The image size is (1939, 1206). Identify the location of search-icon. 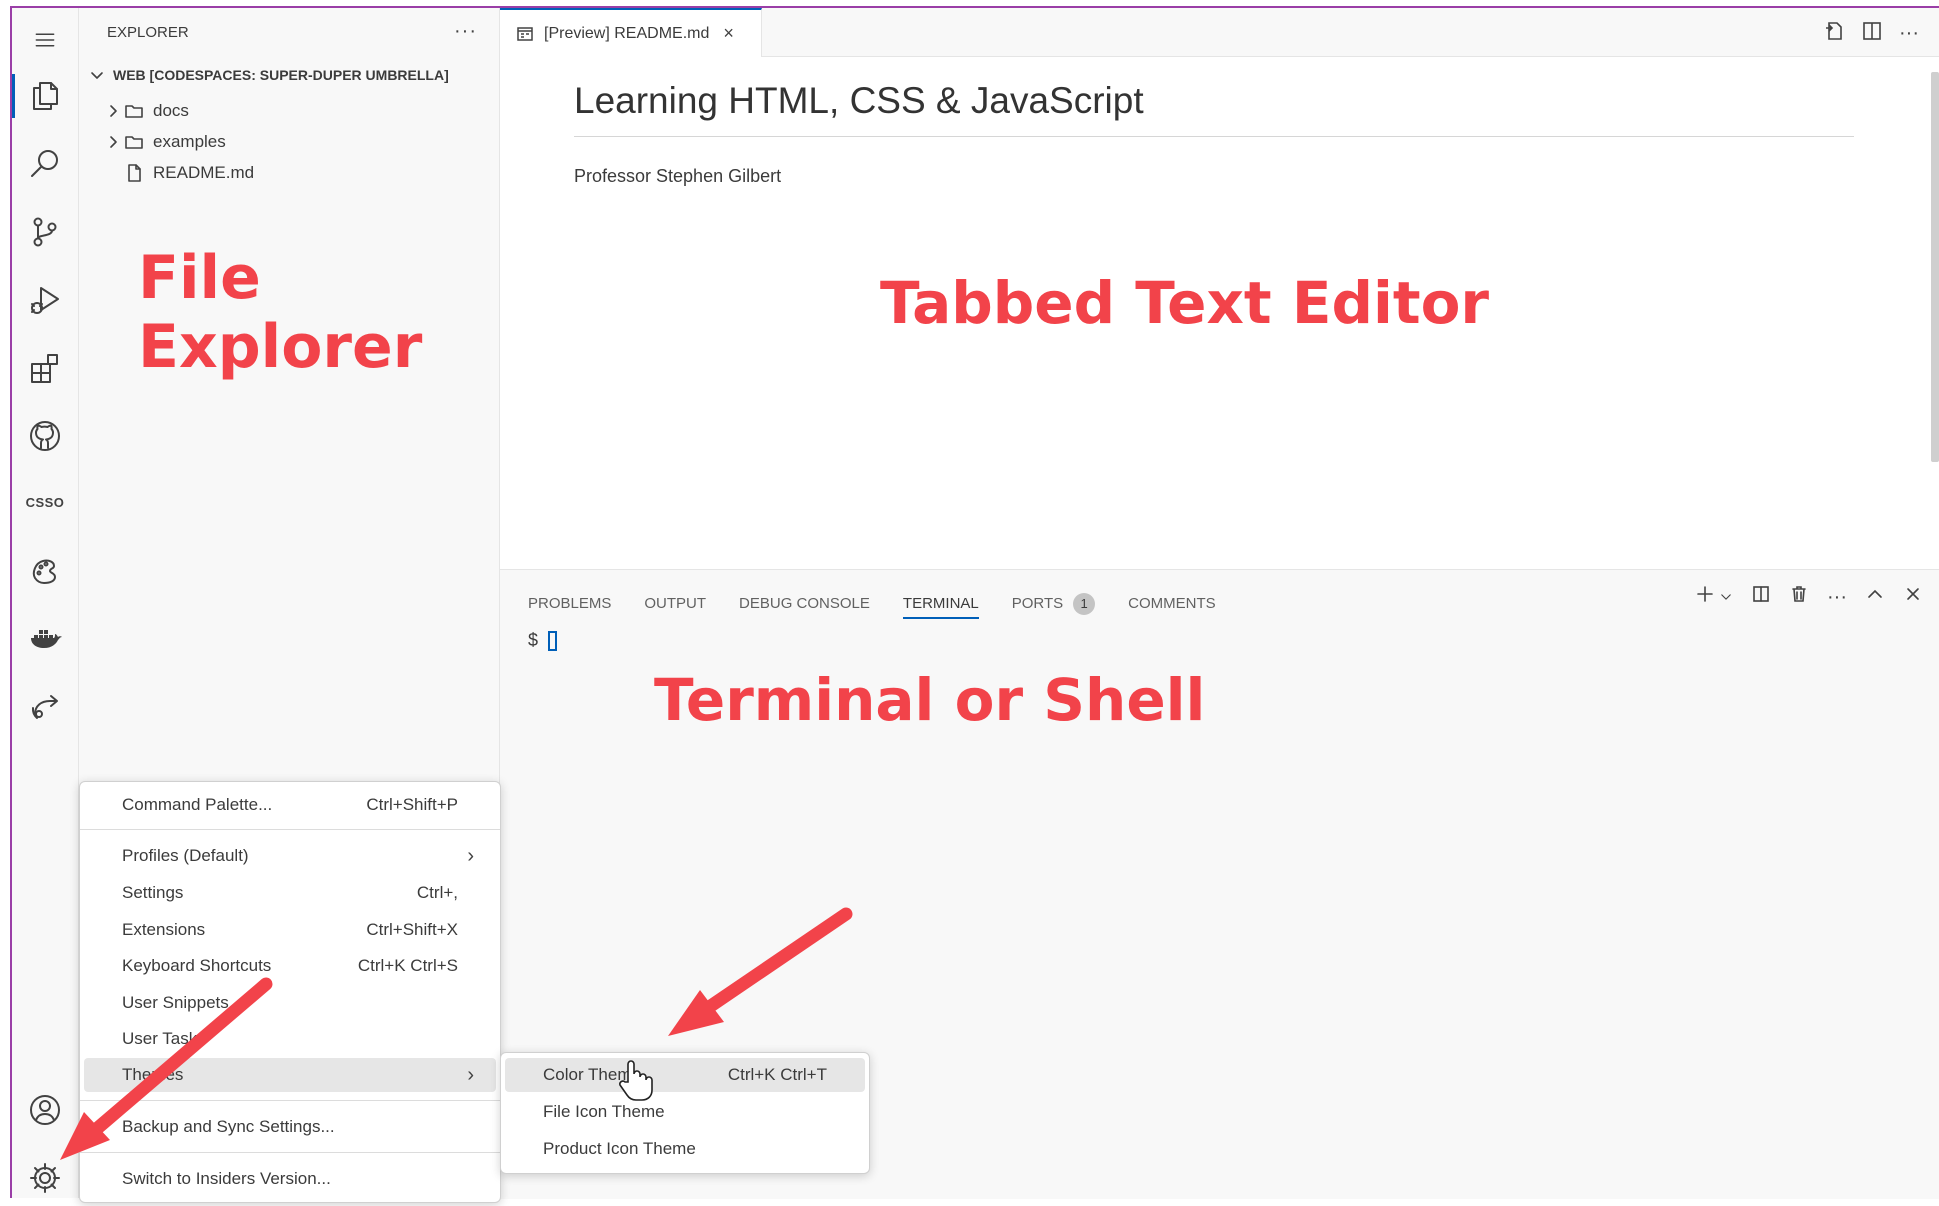
(44, 163).